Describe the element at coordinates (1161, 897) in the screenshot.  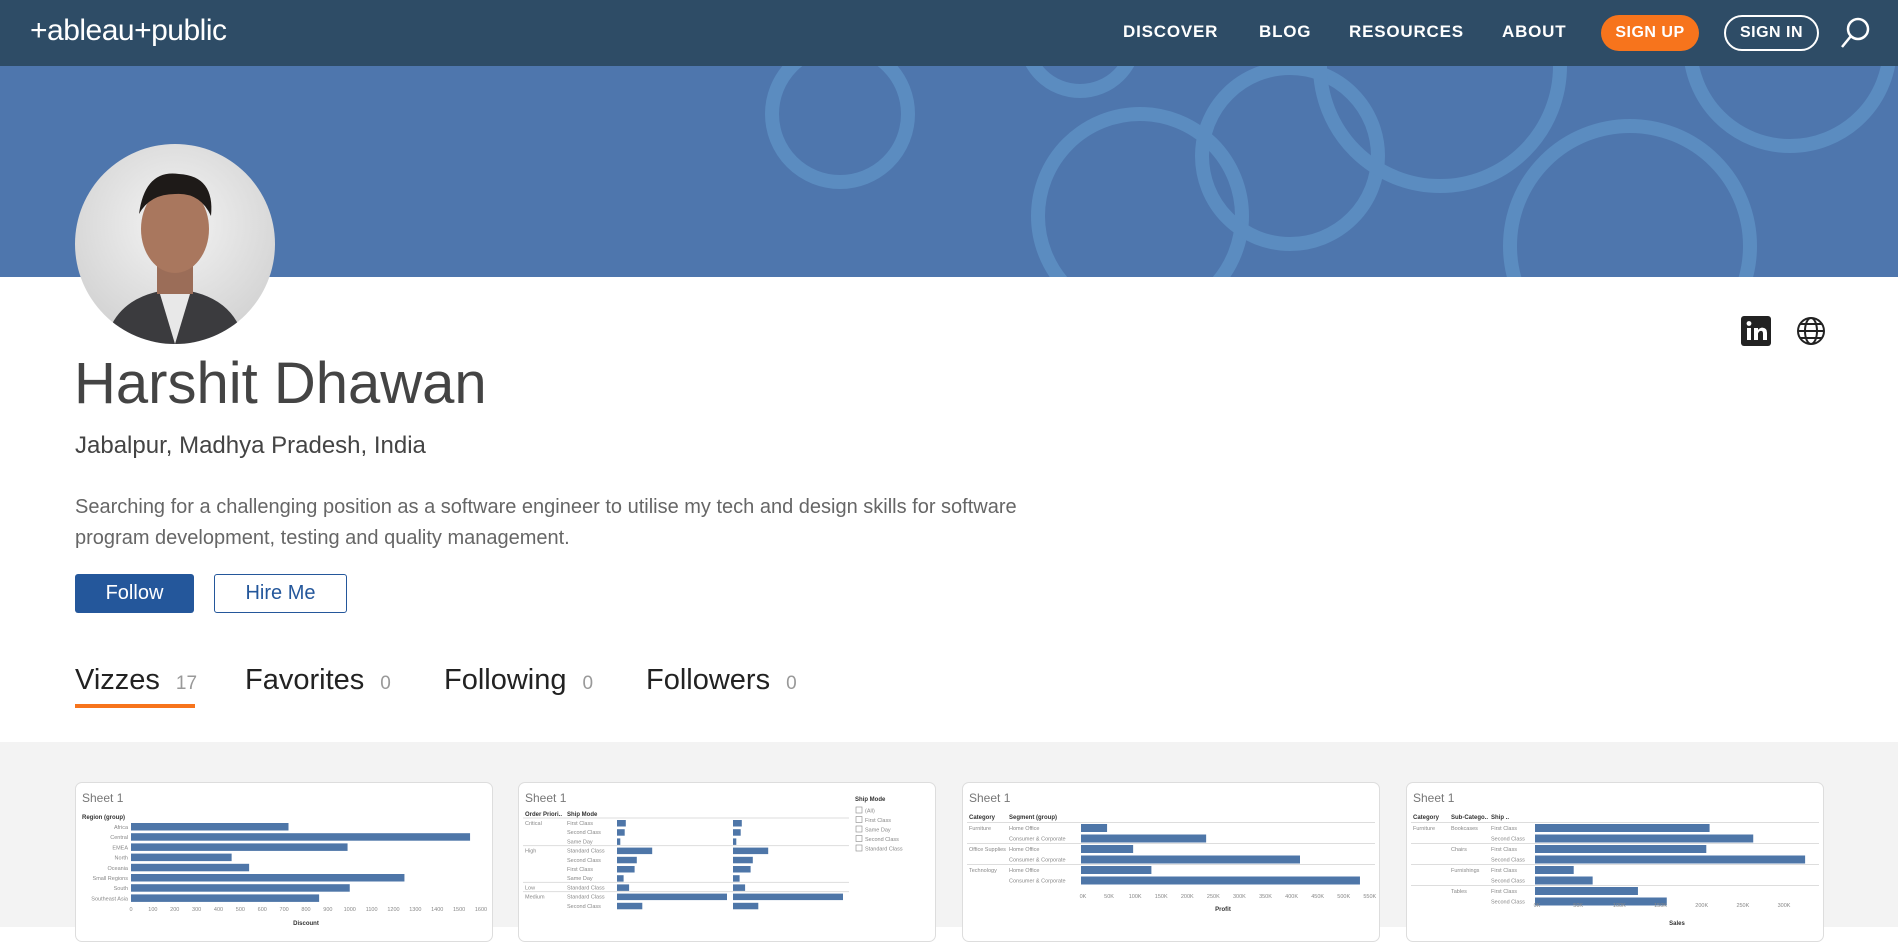
I see `tick-label: 150K` at that location.